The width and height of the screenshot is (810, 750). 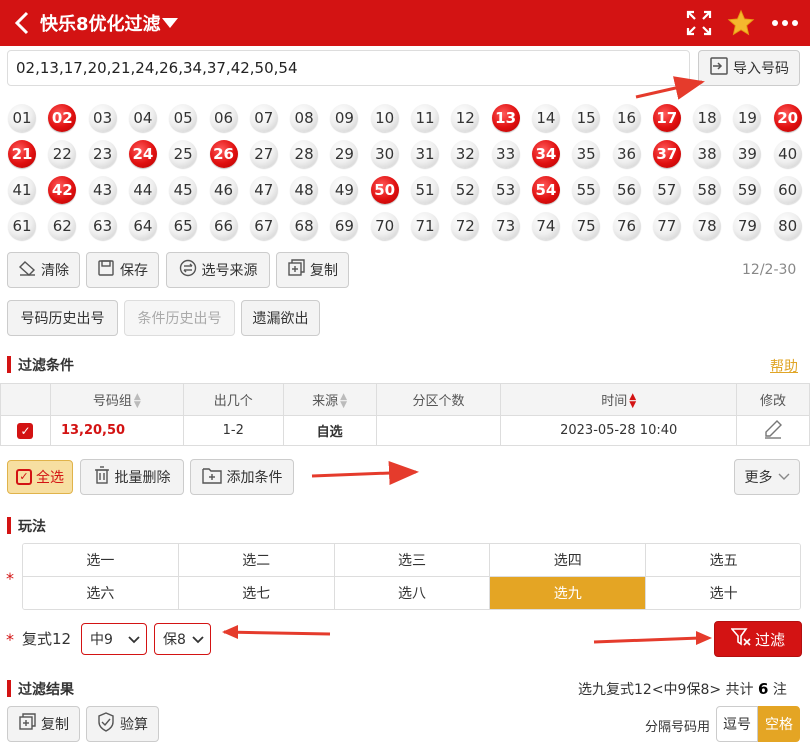 What do you see at coordinates (767, 477) in the screenshot?
I see `more-dropdown: 更多` at bounding box center [767, 477].